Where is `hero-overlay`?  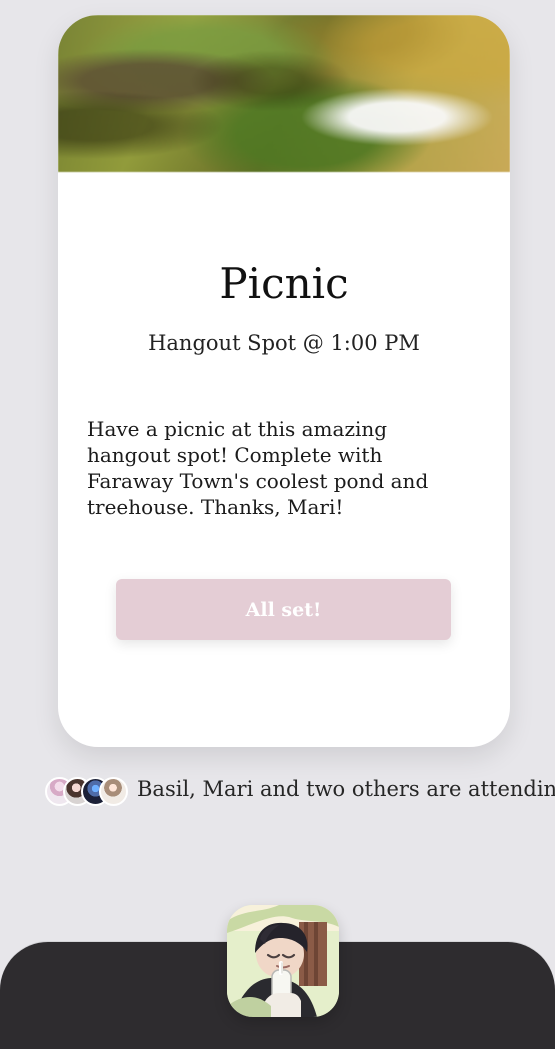
hero-overlay is located at coordinates (284, 93).